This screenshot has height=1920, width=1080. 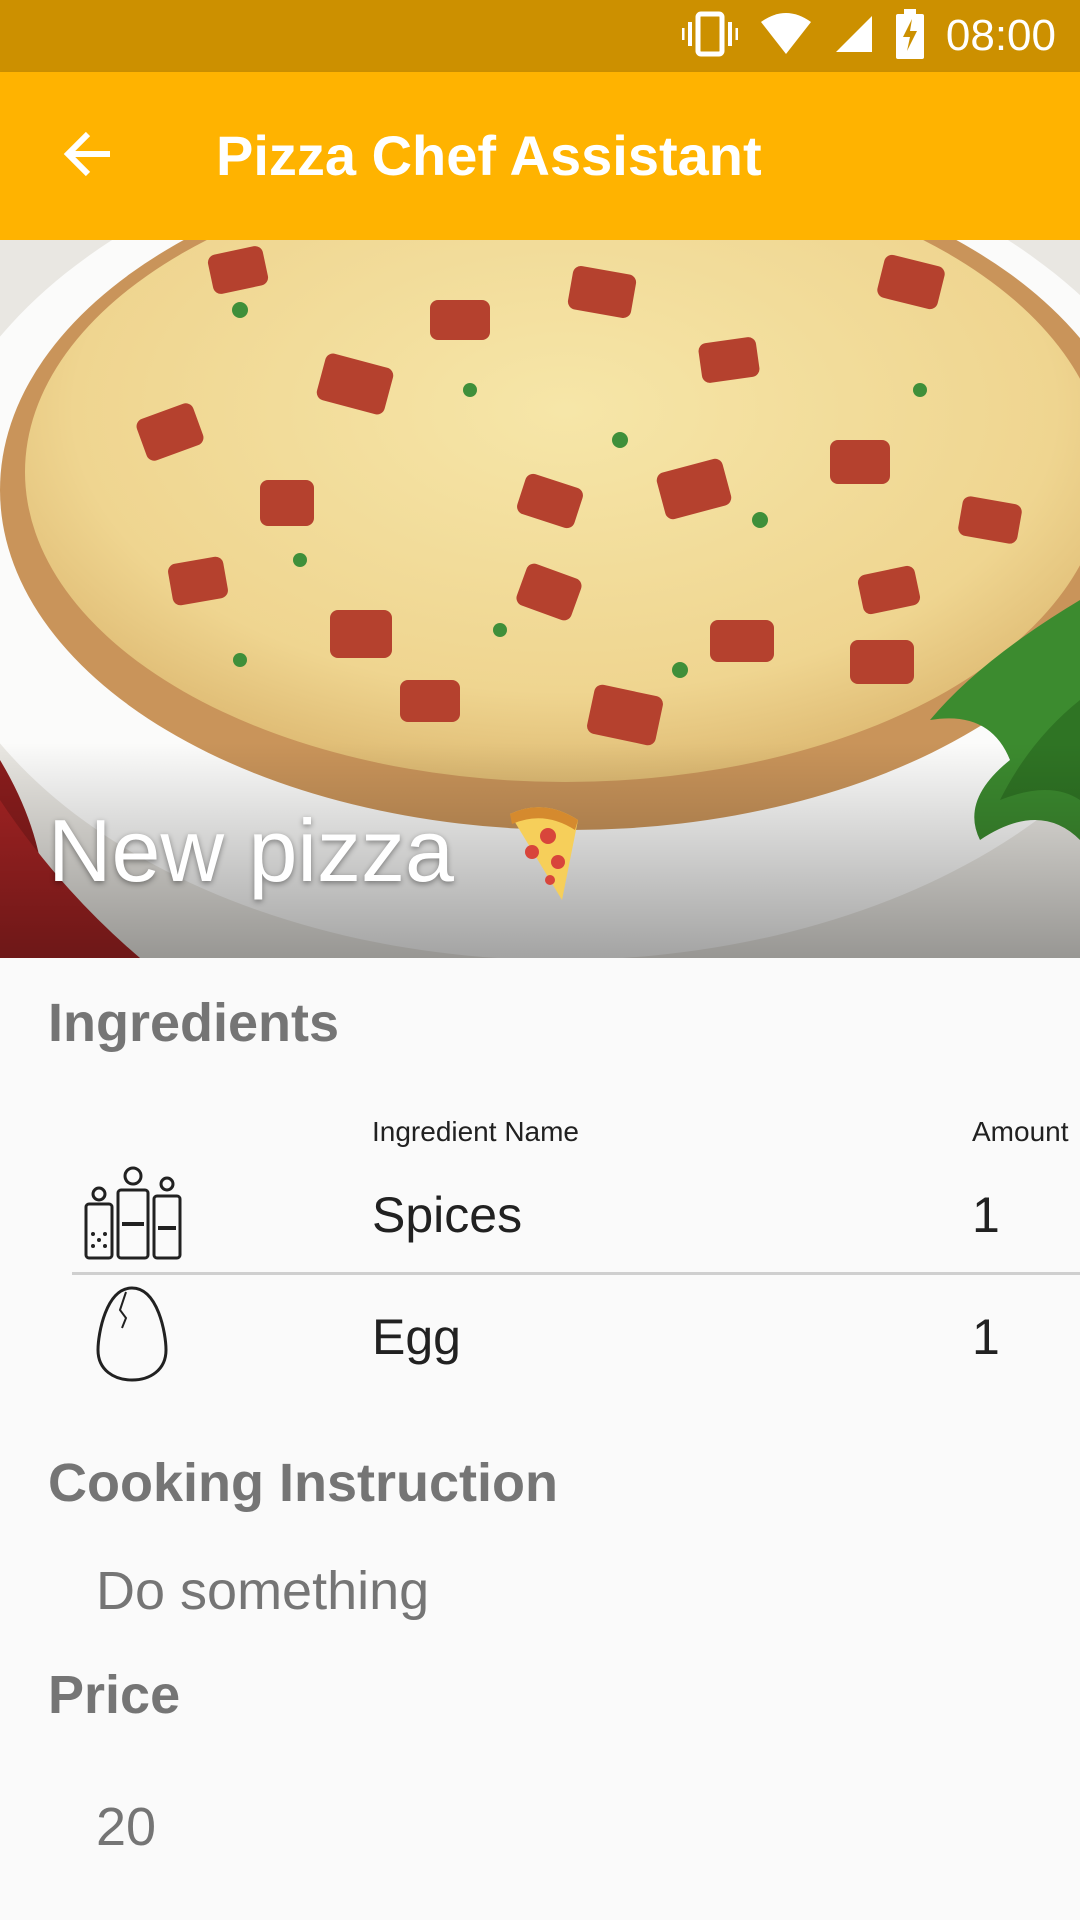 I want to click on amount-header: Amount, so click(x=1020, y=1131).